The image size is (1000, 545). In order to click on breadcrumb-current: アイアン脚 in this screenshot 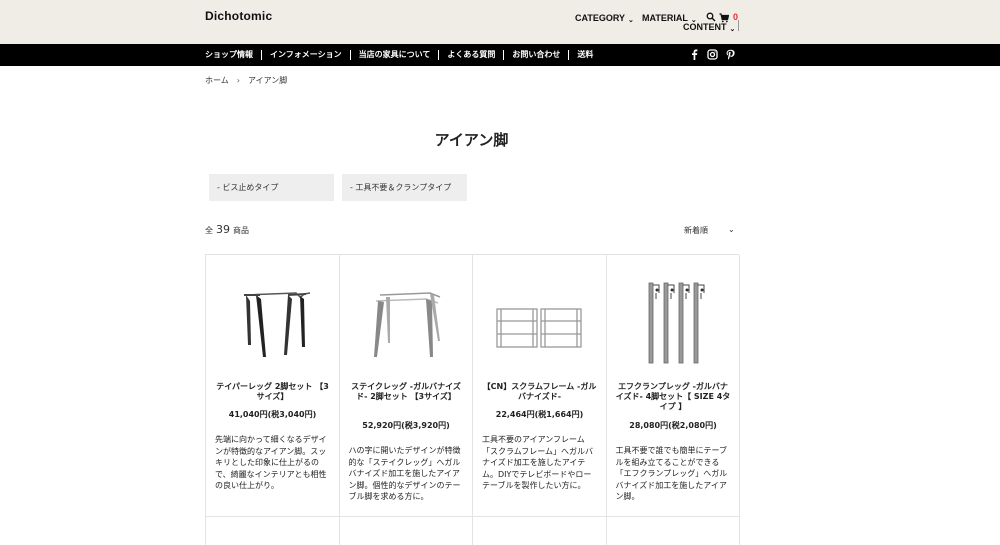, I will do `click(267, 80)`.